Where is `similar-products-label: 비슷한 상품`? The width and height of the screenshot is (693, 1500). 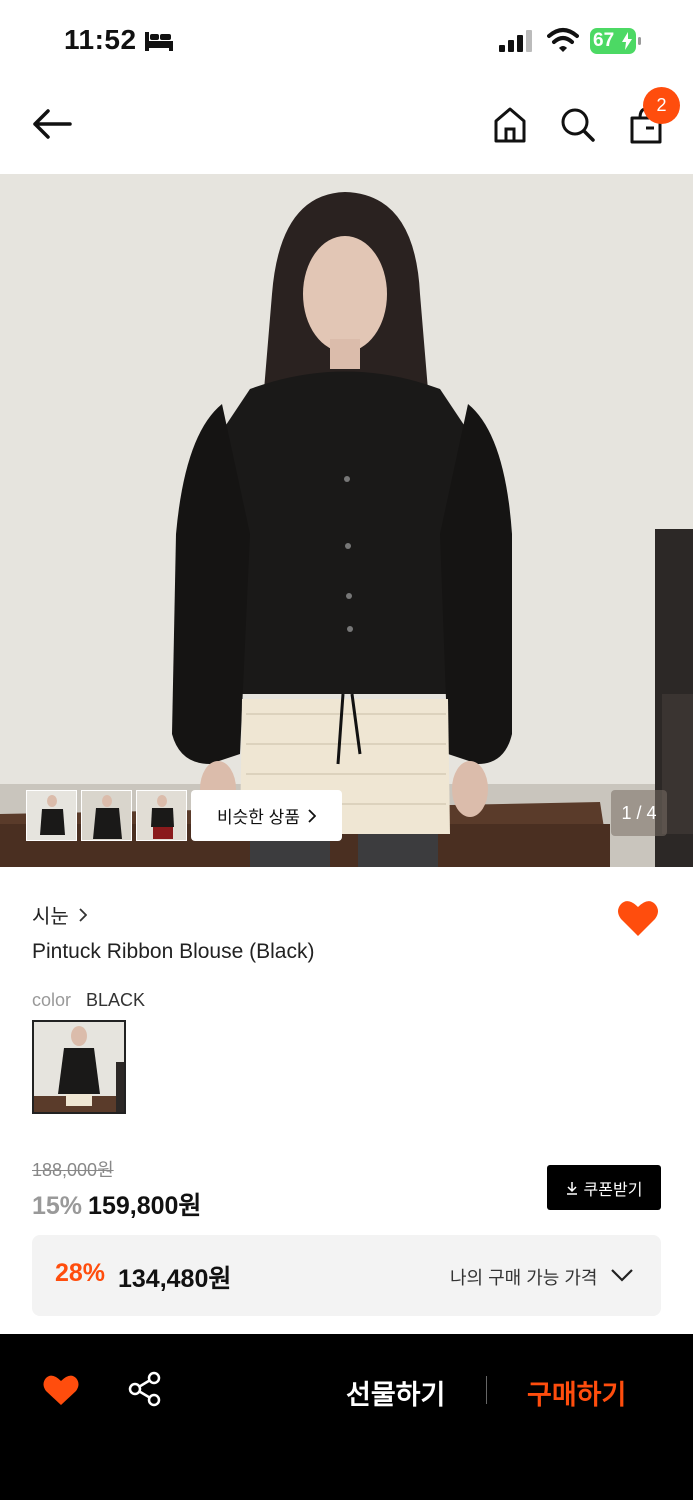
similar-products-label: 비슷한 상품 is located at coordinates (258, 817).